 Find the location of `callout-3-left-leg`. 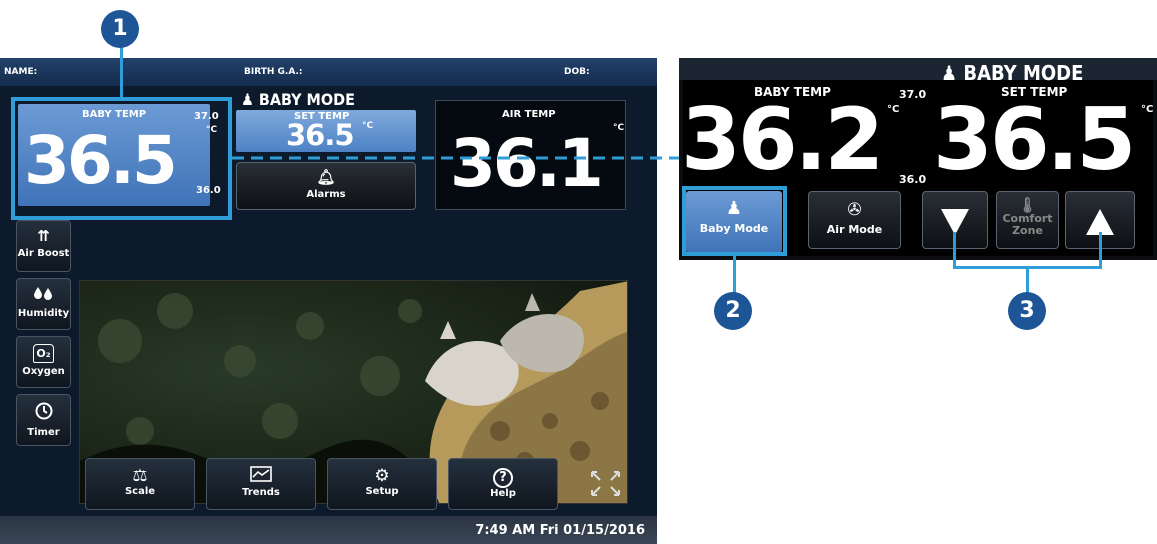

callout-3-left-leg is located at coordinates (954, 250).